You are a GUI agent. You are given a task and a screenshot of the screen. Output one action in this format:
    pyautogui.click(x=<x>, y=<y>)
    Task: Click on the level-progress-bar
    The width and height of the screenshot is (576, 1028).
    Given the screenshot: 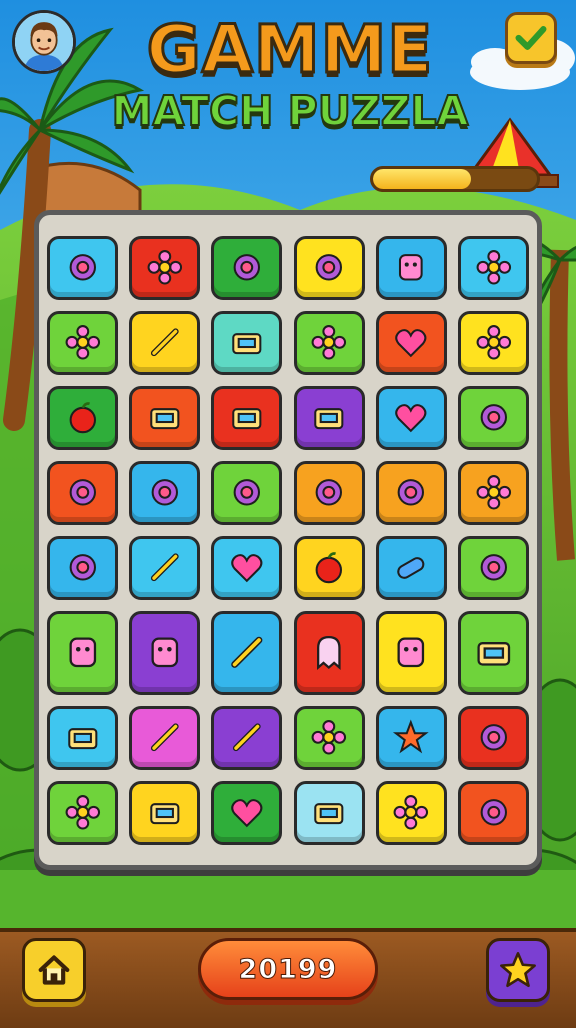 What is the action you would take?
    pyautogui.click(x=455, y=179)
    